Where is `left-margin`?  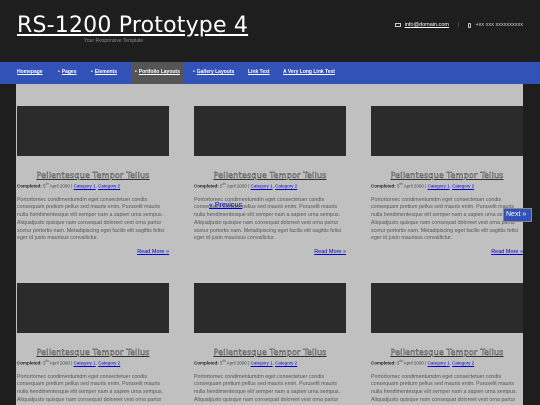
left-margin is located at coordinates (8, 244).